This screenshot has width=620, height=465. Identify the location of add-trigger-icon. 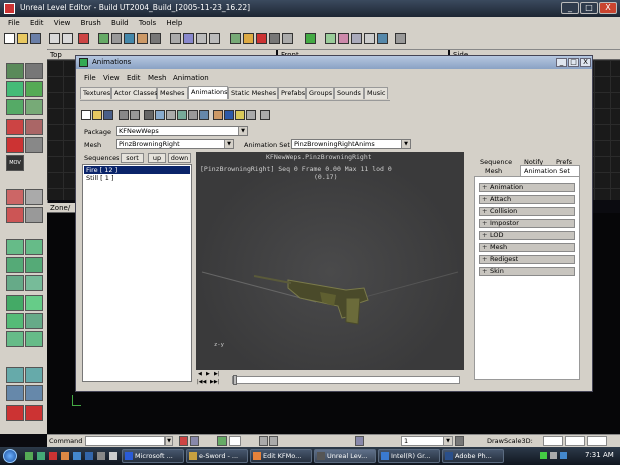
(15, 339).